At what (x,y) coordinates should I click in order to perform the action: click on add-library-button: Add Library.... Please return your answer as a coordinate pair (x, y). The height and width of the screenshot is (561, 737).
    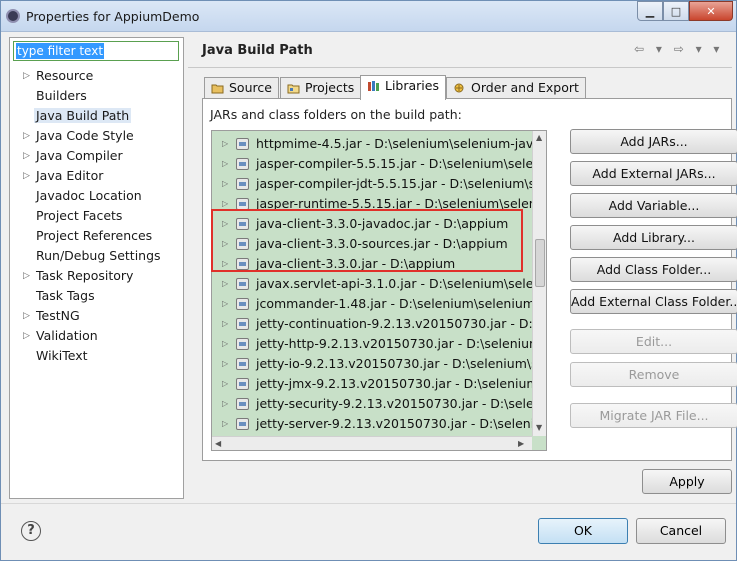
    Looking at the image, I should click on (653, 237).